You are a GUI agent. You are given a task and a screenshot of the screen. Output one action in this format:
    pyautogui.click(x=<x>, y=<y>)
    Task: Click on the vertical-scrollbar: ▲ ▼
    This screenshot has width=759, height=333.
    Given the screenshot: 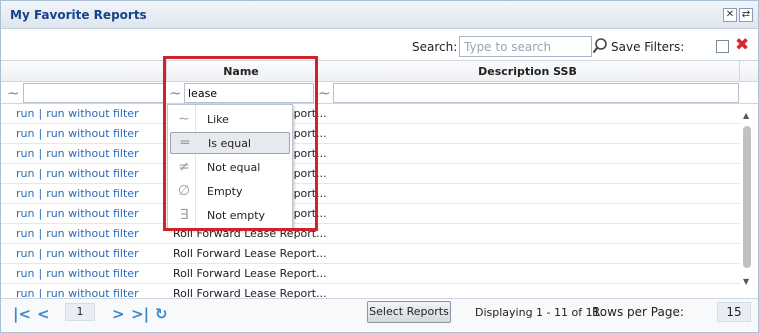 What is the action you would take?
    pyautogui.click(x=747, y=199)
    